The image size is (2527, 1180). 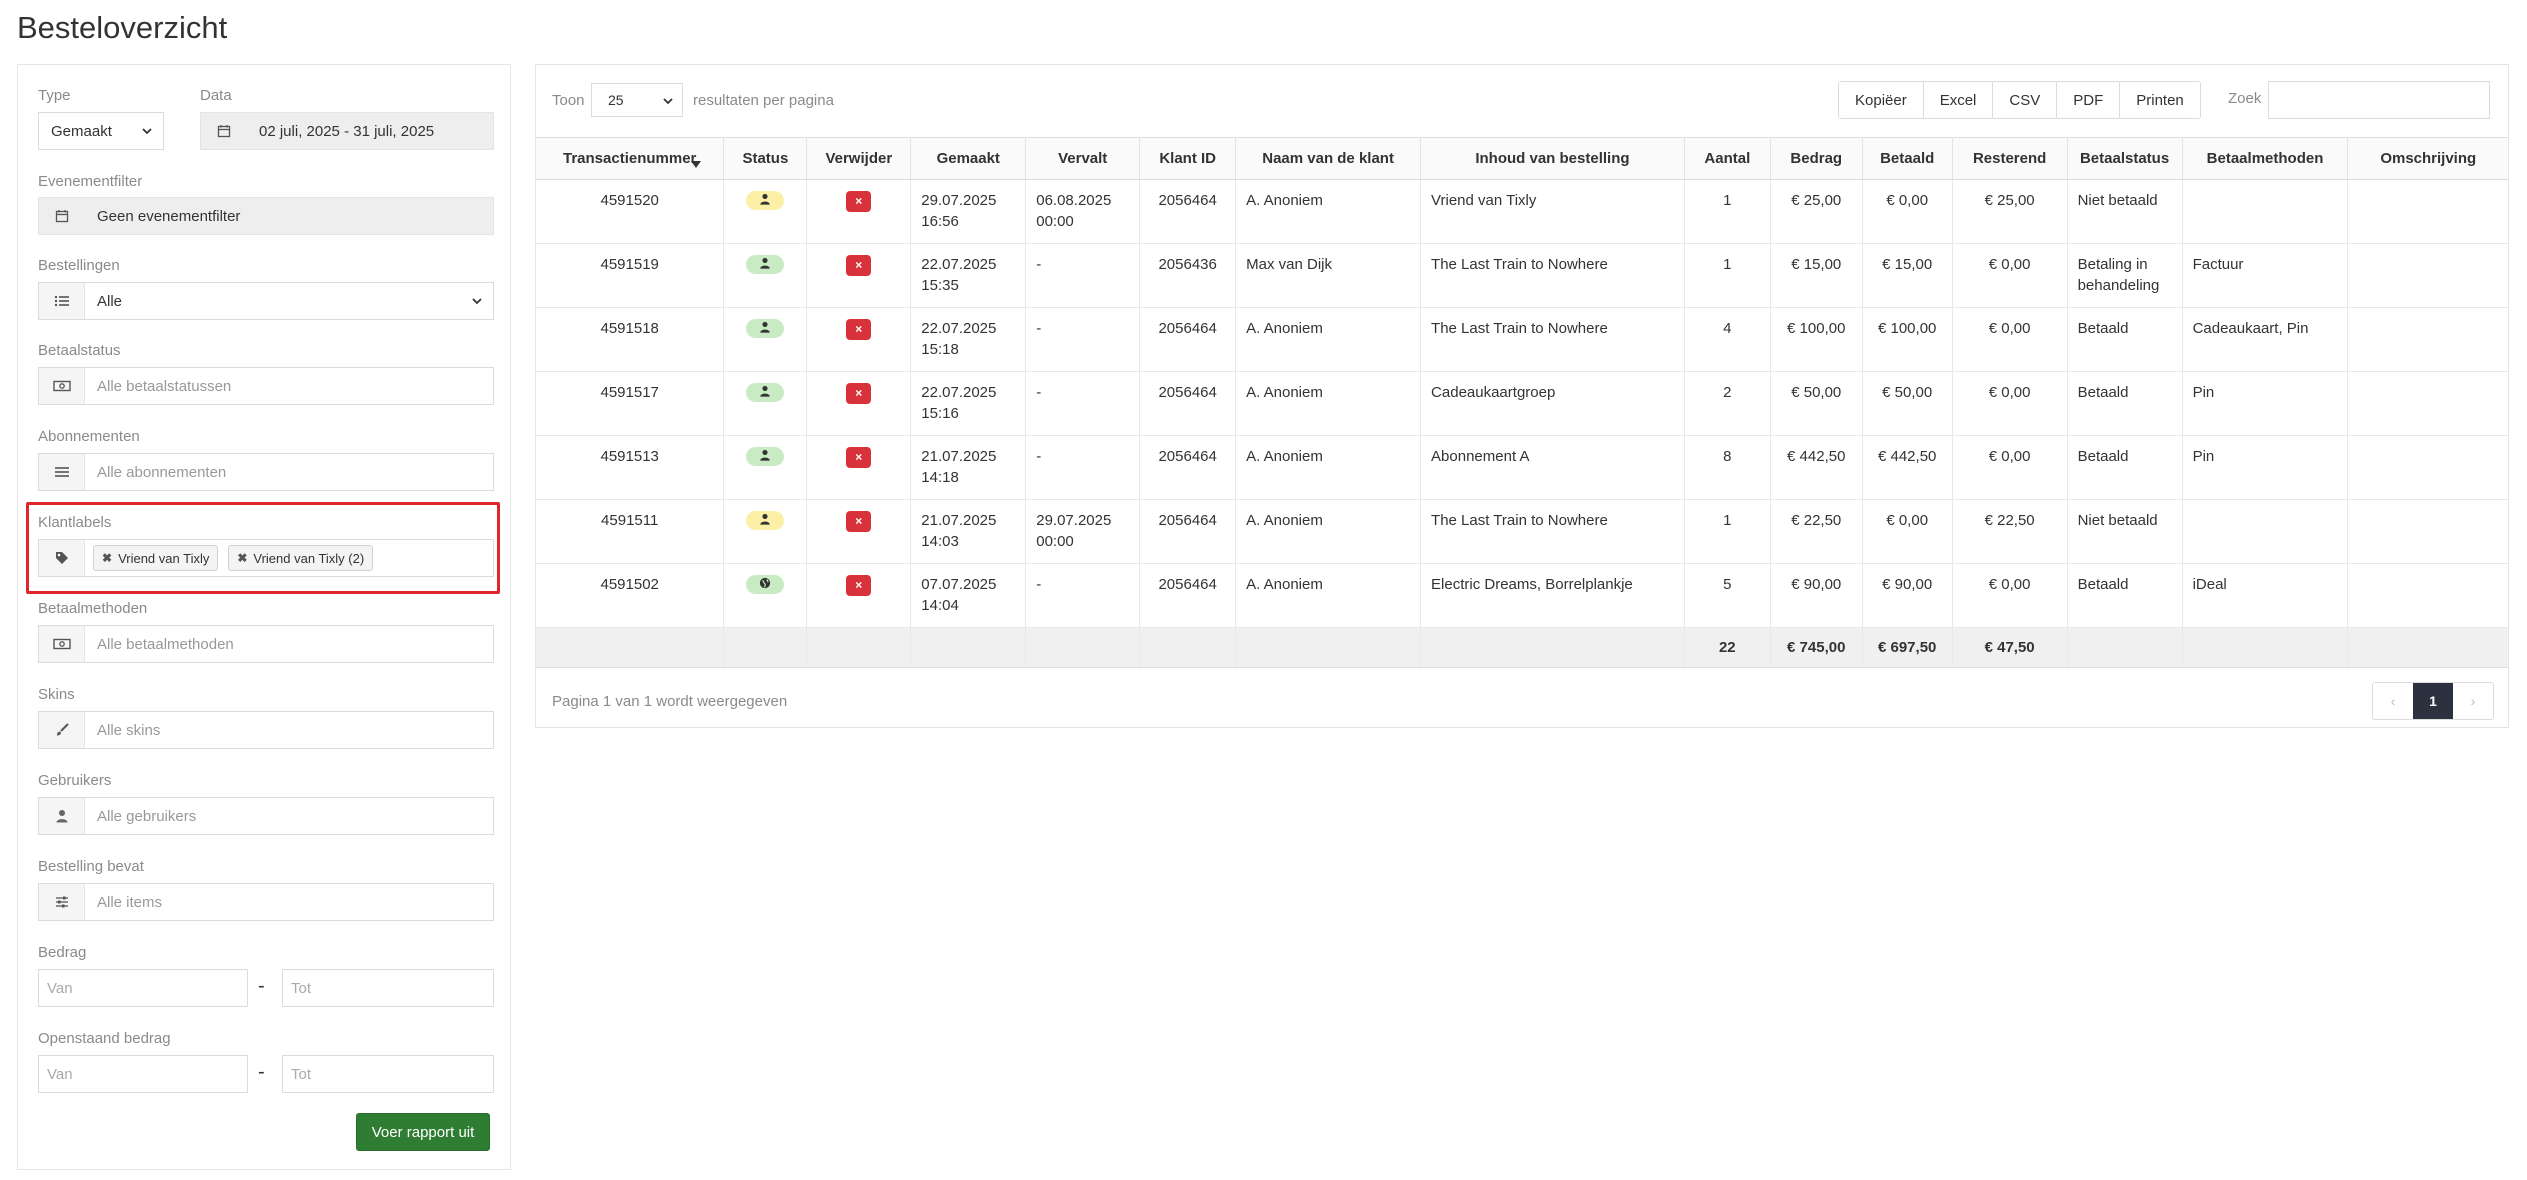 I want to click on column-header: Verwijder, so click(x=859, y=158).